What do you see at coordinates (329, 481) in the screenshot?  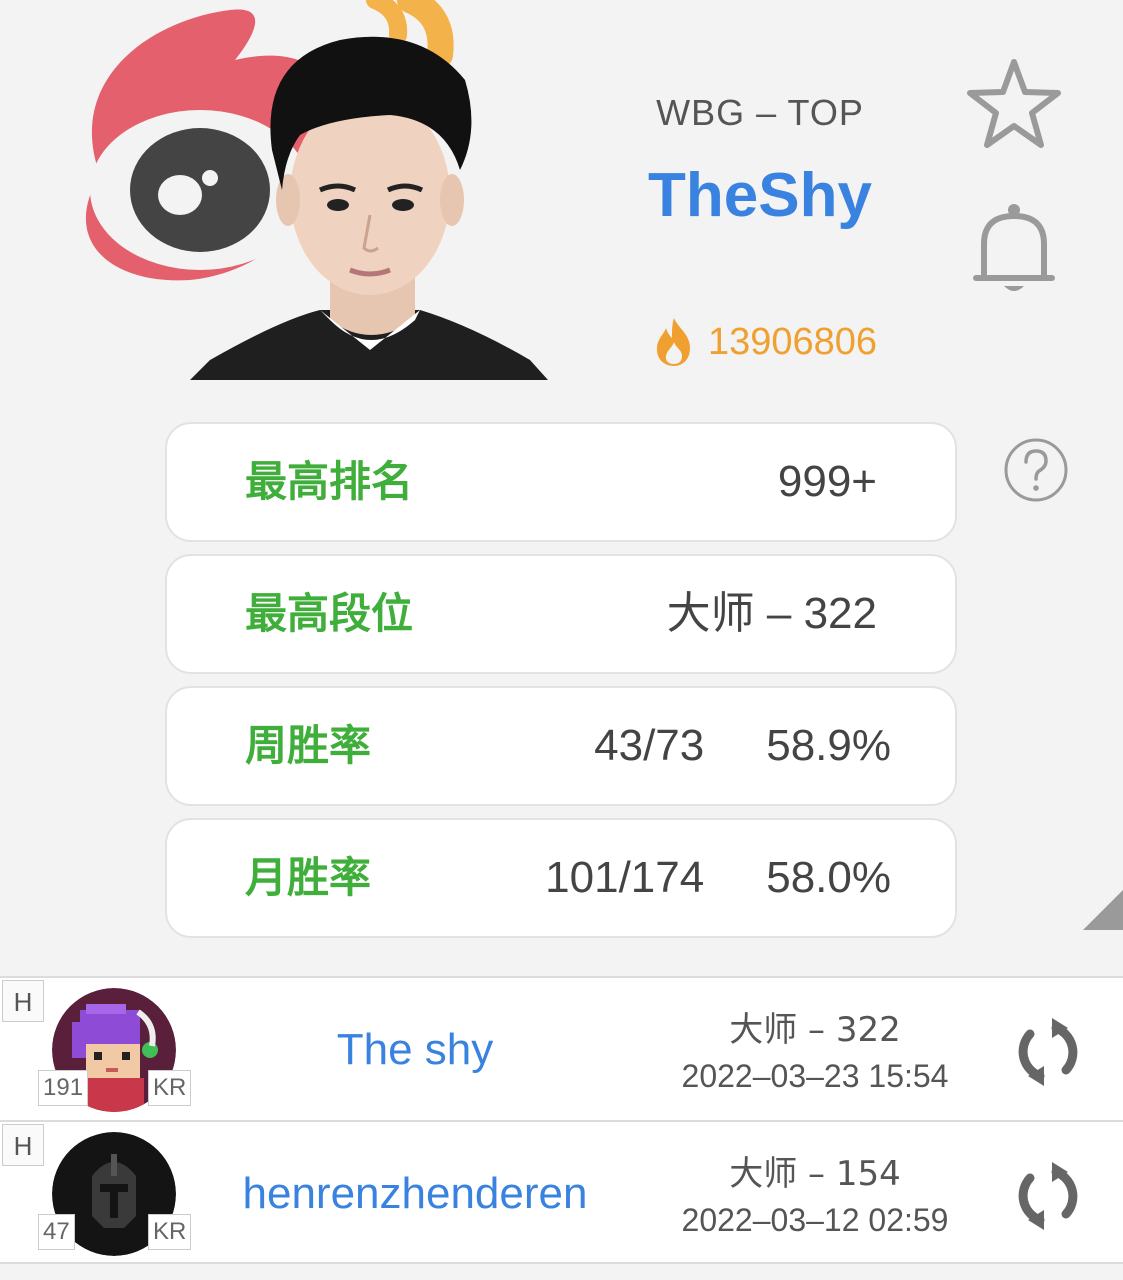 I see `stat-label: 最高排名` at bounding box center [329, 481].